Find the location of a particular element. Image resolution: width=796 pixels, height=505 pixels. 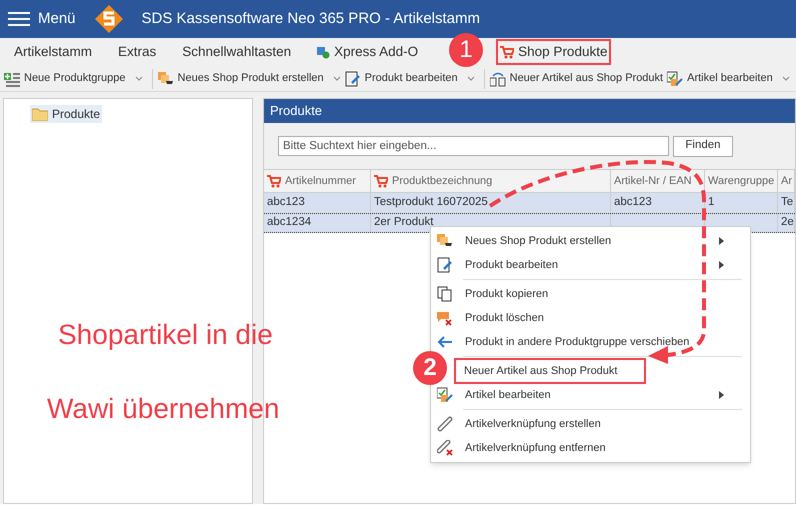

left-arrow-icon is located at coordinates (445, 342).